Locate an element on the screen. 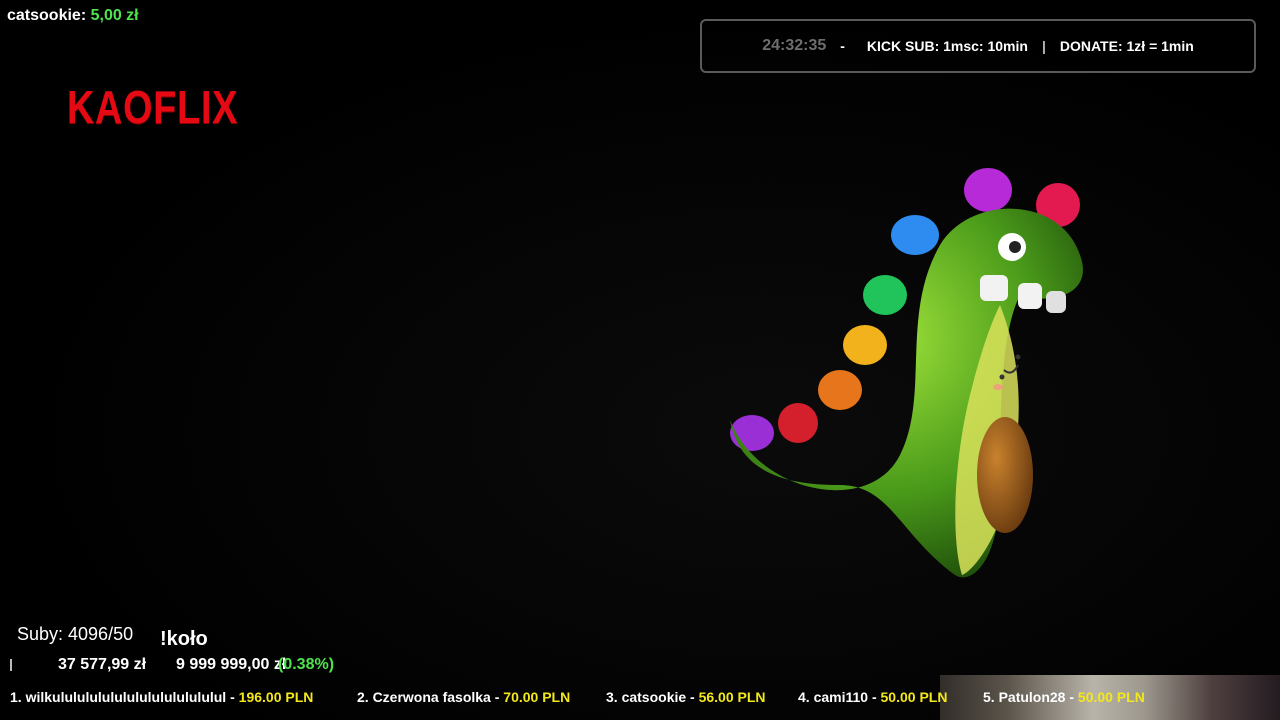 This screenshot has width=1280, height=720. donor-entry-name: 5. Patulon28 - is located at coordinates (1030, 697).